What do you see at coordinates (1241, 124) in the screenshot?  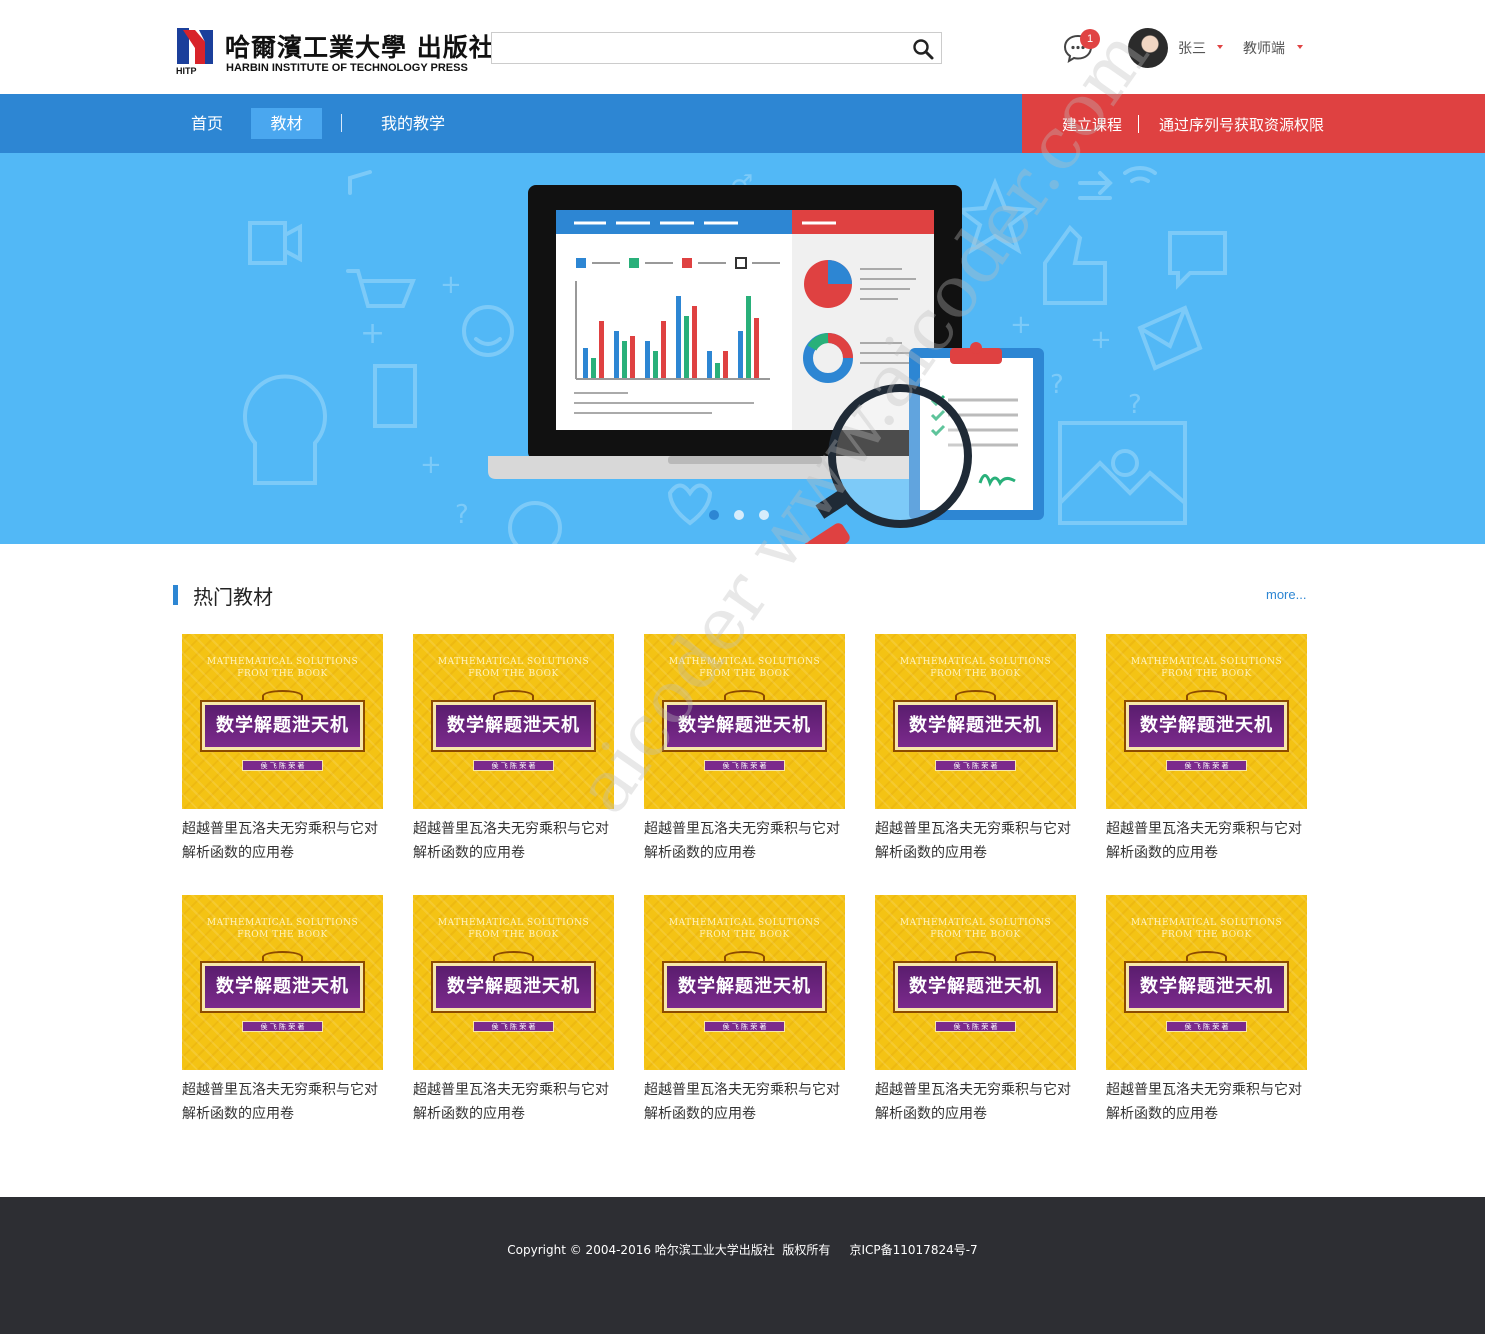 I see `serial-access-link: 通过序列号获取资源权限` at bounding box center [1241, 124].